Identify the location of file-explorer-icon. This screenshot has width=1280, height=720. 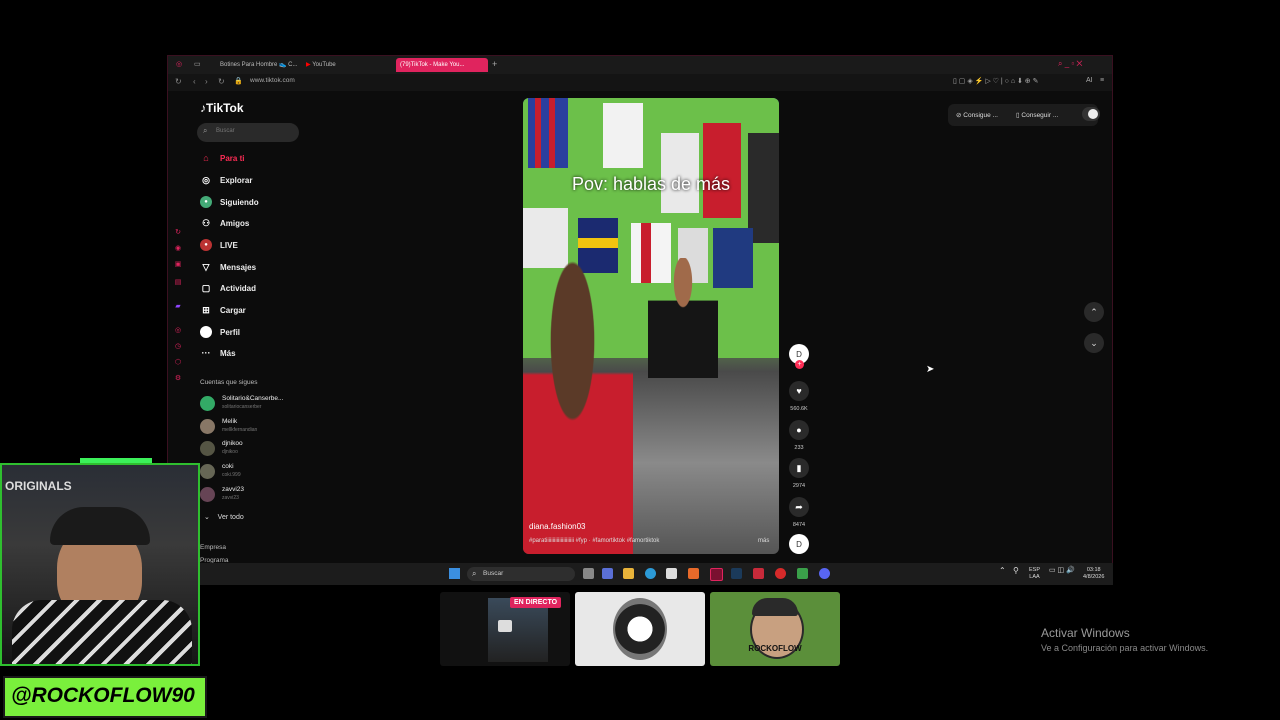
(628, 573).